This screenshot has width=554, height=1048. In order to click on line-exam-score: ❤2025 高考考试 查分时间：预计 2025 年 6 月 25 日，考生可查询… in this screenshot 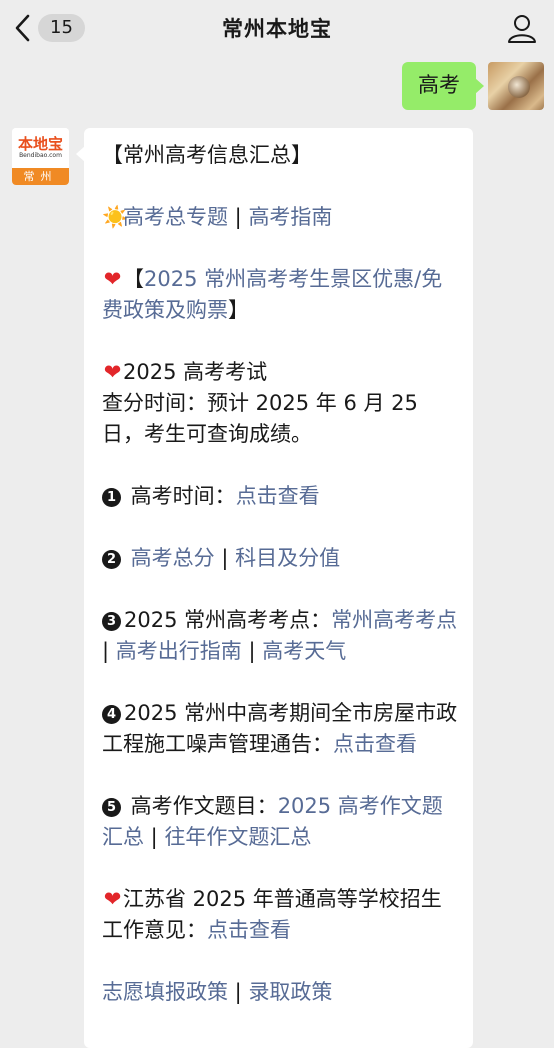, I will do `click(281, 403)`.